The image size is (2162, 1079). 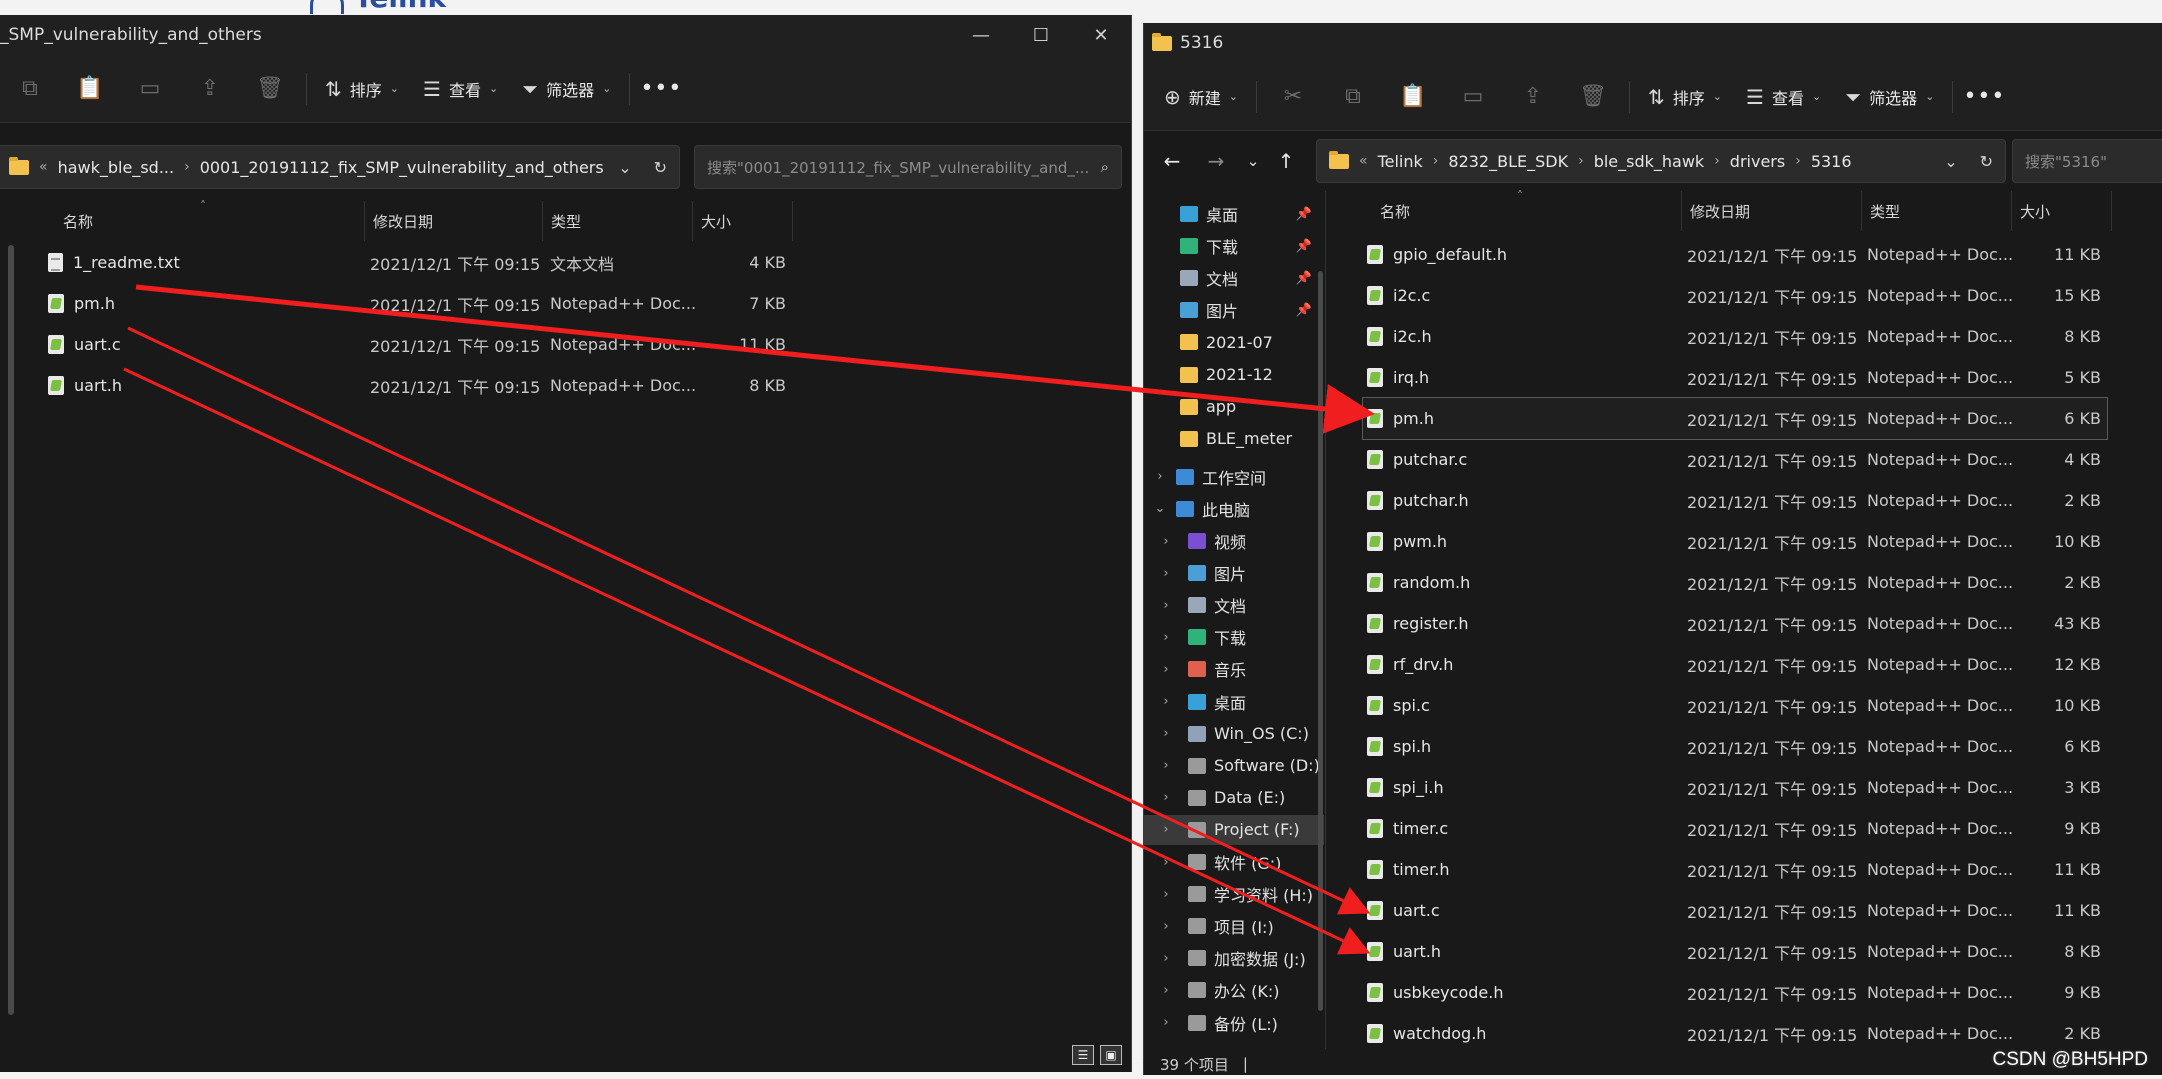 I want to click on expand-chevron-icon: ⌄, so click(x=1160, y=508).